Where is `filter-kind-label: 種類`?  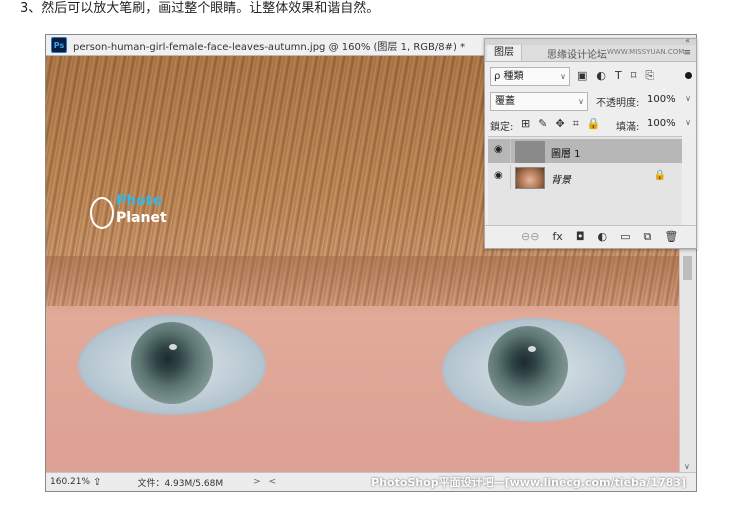 filter-kind-label: 種類 is located at coordinates (513, 76).